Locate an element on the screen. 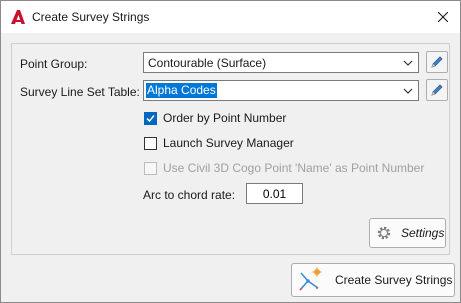 This screenshot has height=303, width=461. point-group-value: Contourable (Surface) is located at coordinates (207, 63).